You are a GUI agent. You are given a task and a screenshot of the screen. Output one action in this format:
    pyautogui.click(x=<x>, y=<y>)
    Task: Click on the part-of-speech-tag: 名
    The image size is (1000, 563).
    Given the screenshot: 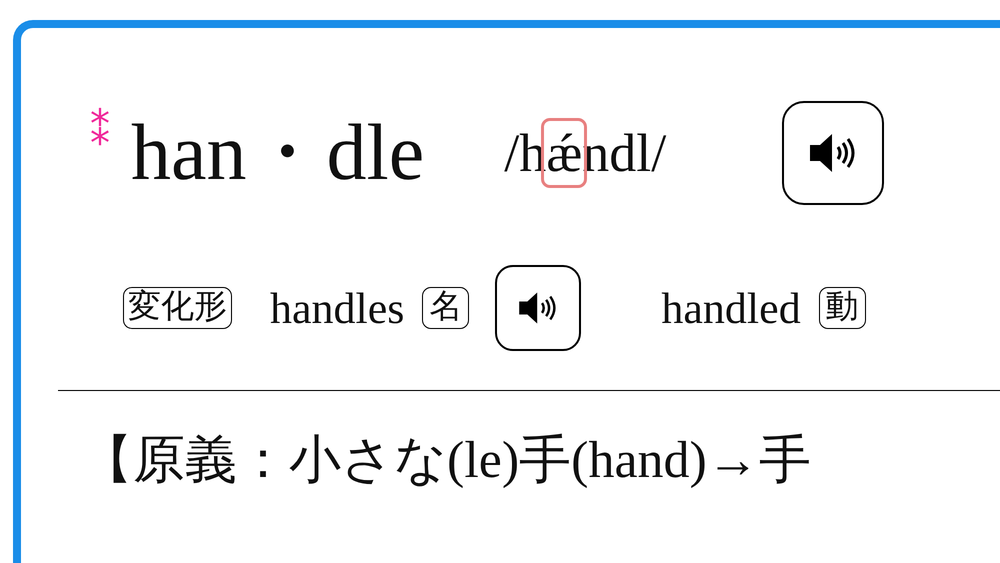 What is the action you would take?
    pyautogui.click(x=446, y=308)
    